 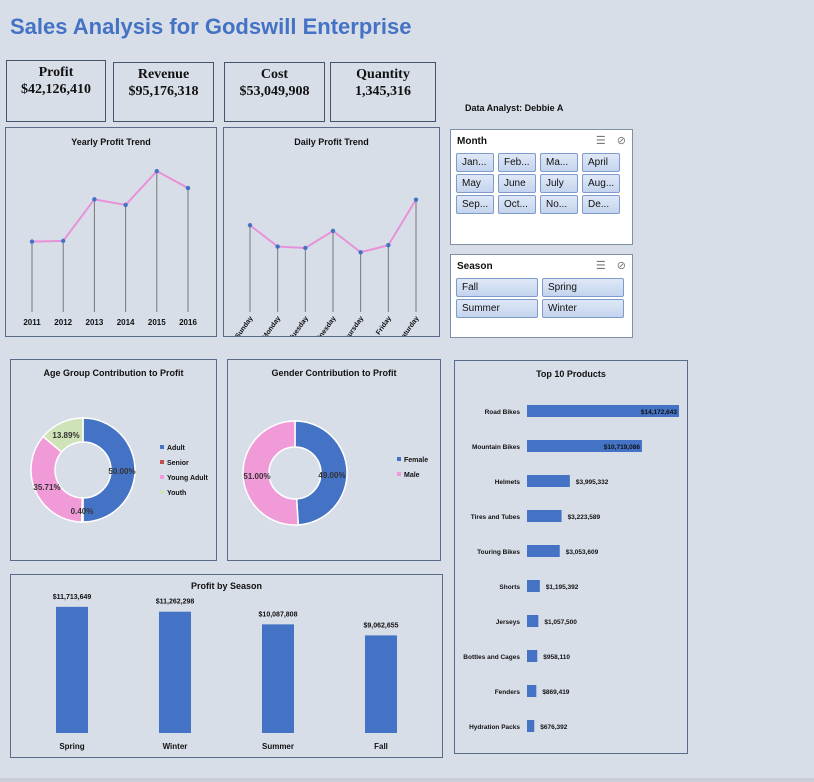 I want to click on x-tick-label: 2013, so click(x=95, y=322).